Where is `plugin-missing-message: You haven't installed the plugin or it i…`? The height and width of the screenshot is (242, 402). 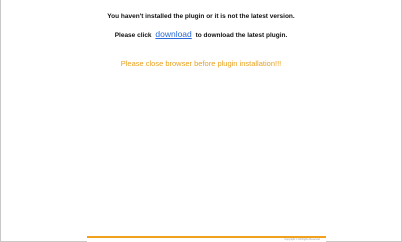 plugin-missing-message: You haven't installed the plugin or it i… is located at coordinates (201, 16).